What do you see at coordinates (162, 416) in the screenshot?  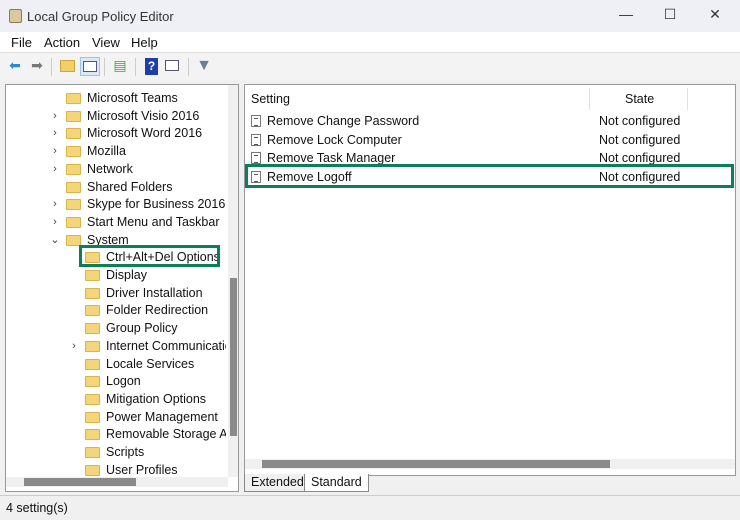 I see `tree-item-label: Power Management` at bounding box center [162, 416].